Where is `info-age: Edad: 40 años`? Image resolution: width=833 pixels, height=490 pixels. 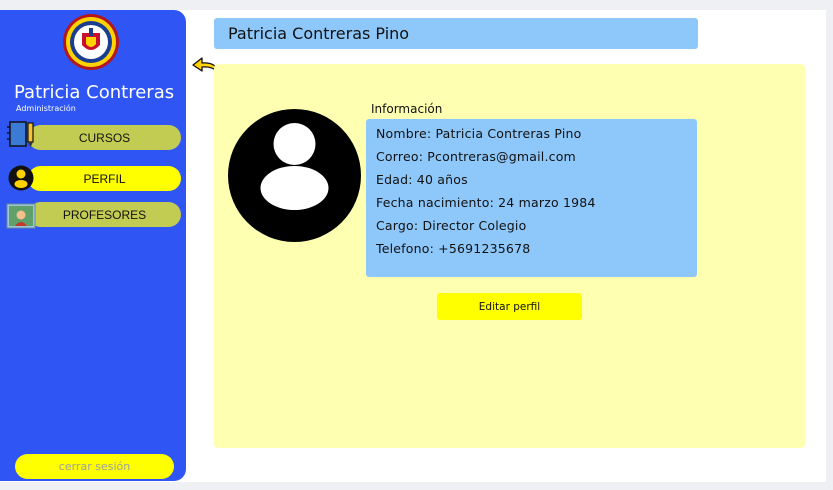 info-age: Edad: 40 años is located at coordinates (422, 179).